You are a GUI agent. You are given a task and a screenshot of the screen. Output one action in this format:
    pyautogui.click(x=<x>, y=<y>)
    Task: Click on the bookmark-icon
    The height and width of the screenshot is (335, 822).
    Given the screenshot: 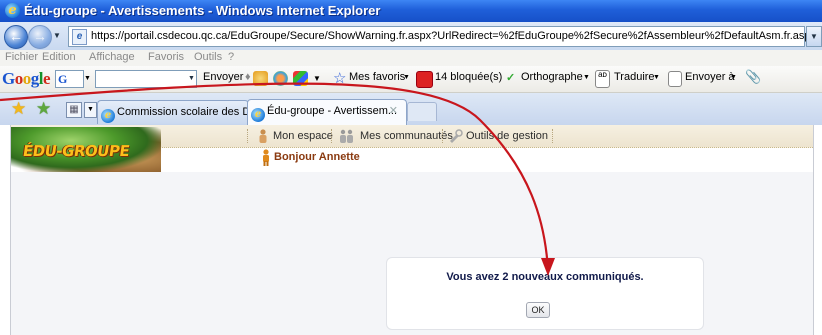 What is the action you would take?
    pyautogui.click(x=260, y=78)
    